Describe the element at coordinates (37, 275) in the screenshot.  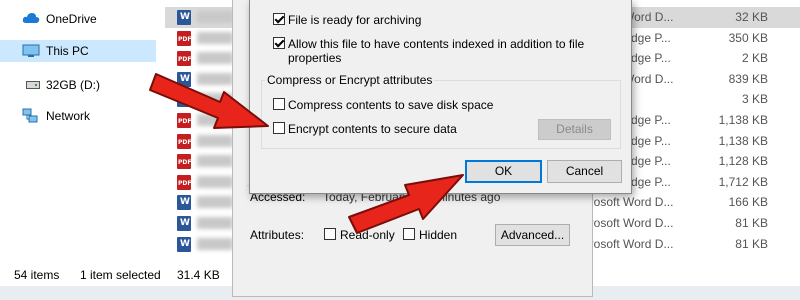
I see `item-count: 54 items` at that location.